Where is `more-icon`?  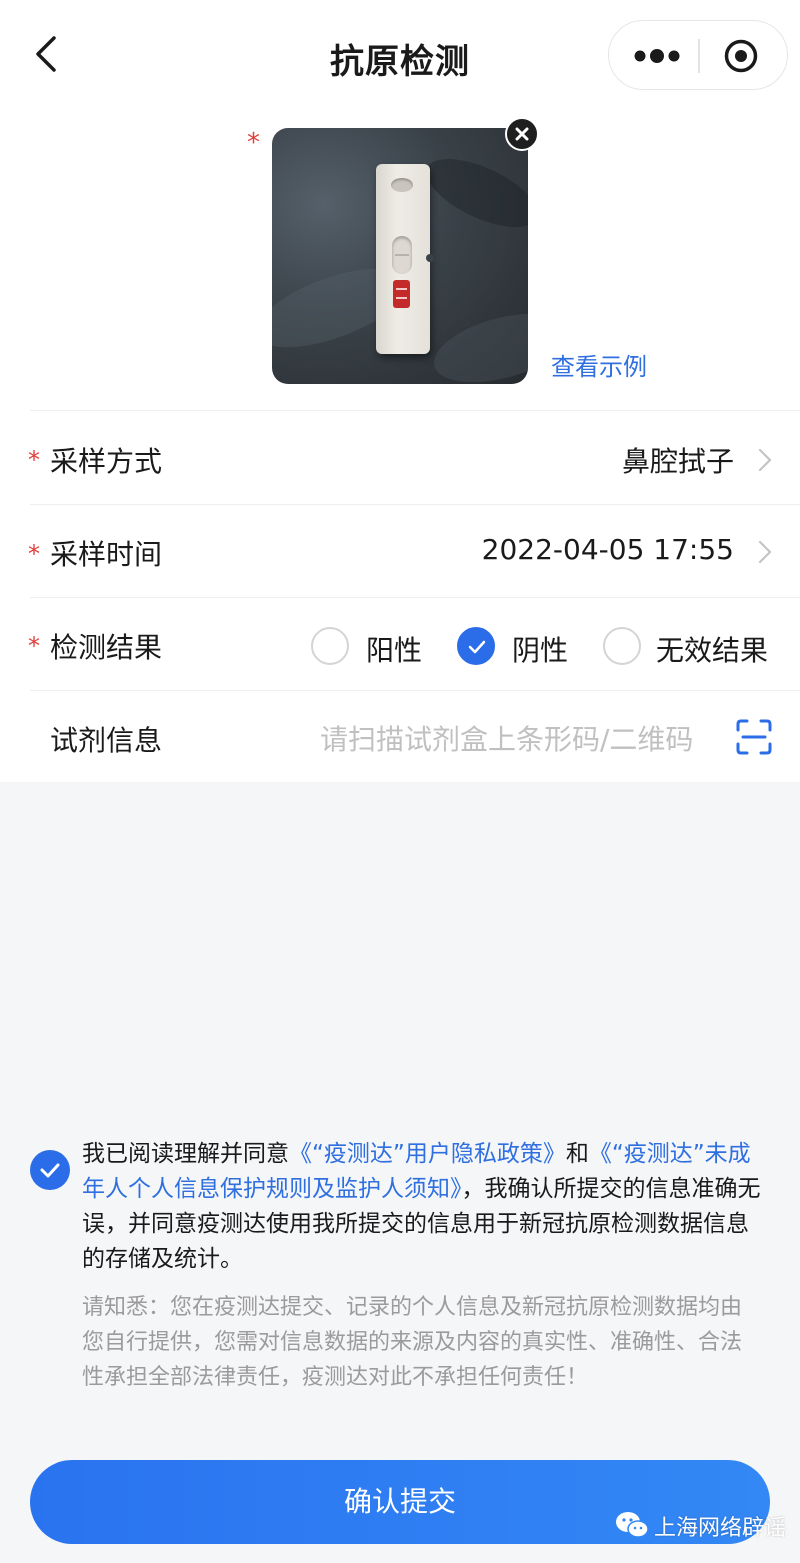 more-icon is located at coordinates (657, 56).